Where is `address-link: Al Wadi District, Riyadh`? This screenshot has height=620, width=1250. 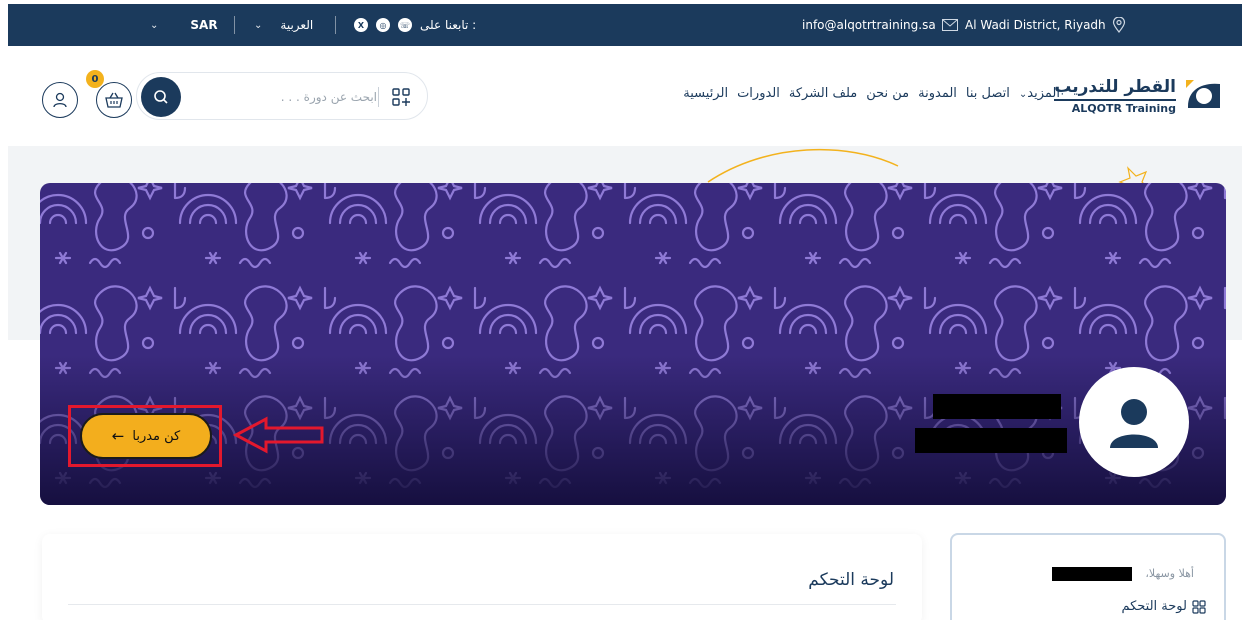
address-link: Al Wadi District, Riyadh is located at coordinates (1045, 25).